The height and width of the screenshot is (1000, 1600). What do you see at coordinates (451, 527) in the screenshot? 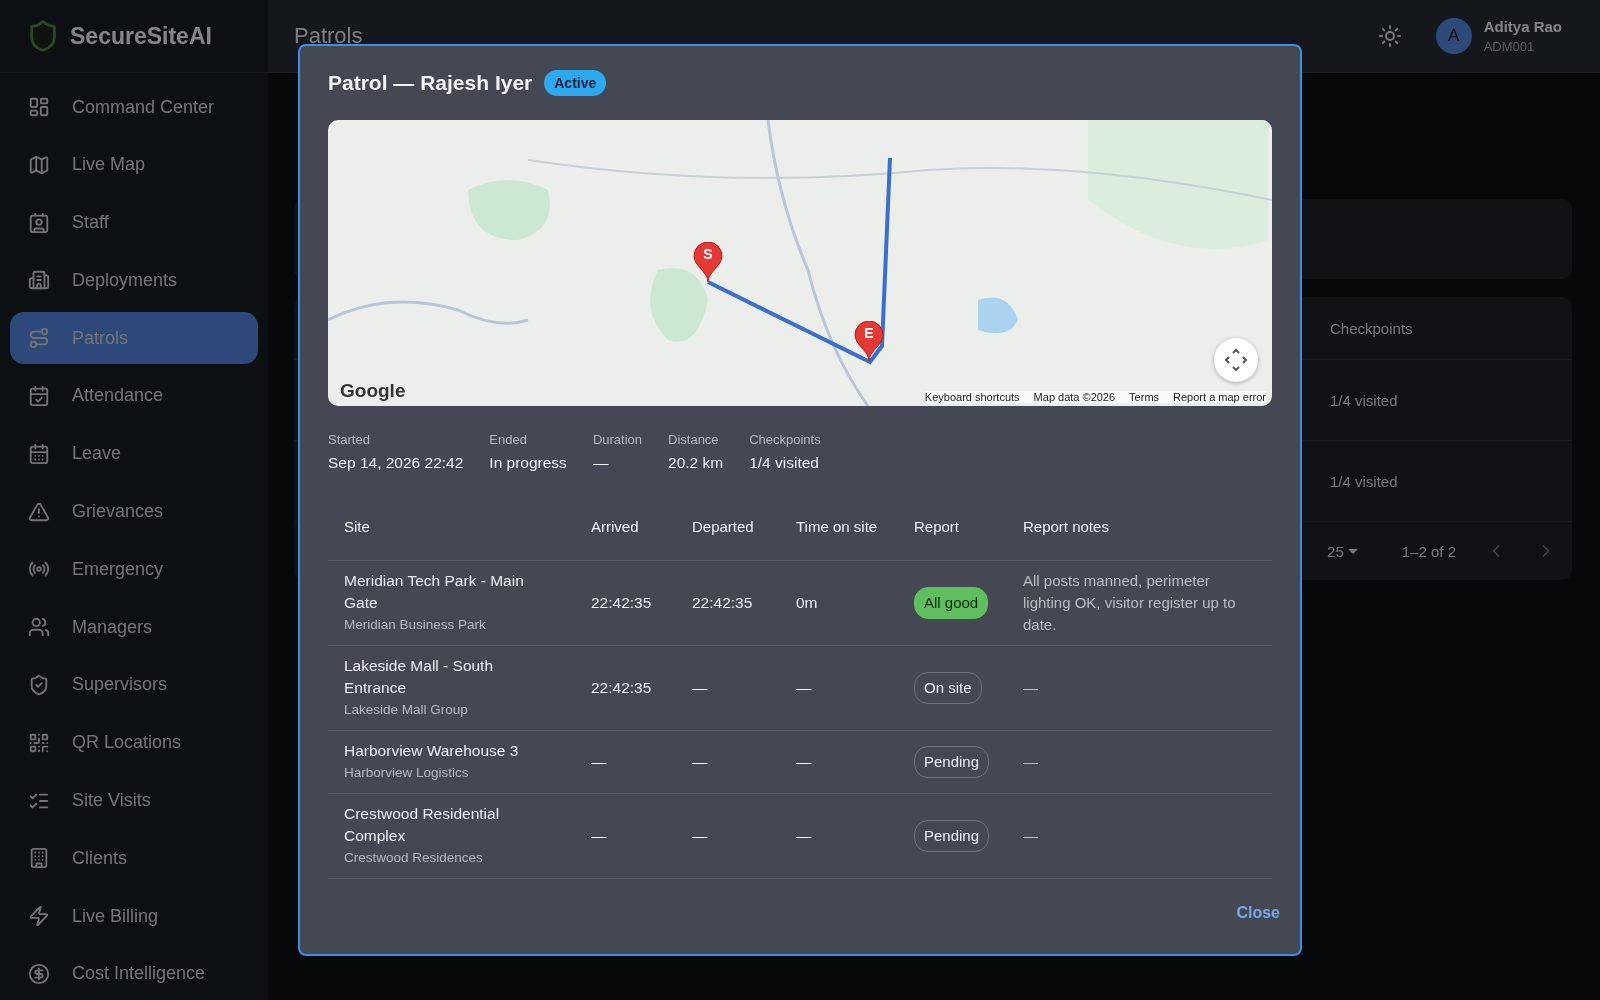
I see `column-header: Site` at bounding box center [451, 527].